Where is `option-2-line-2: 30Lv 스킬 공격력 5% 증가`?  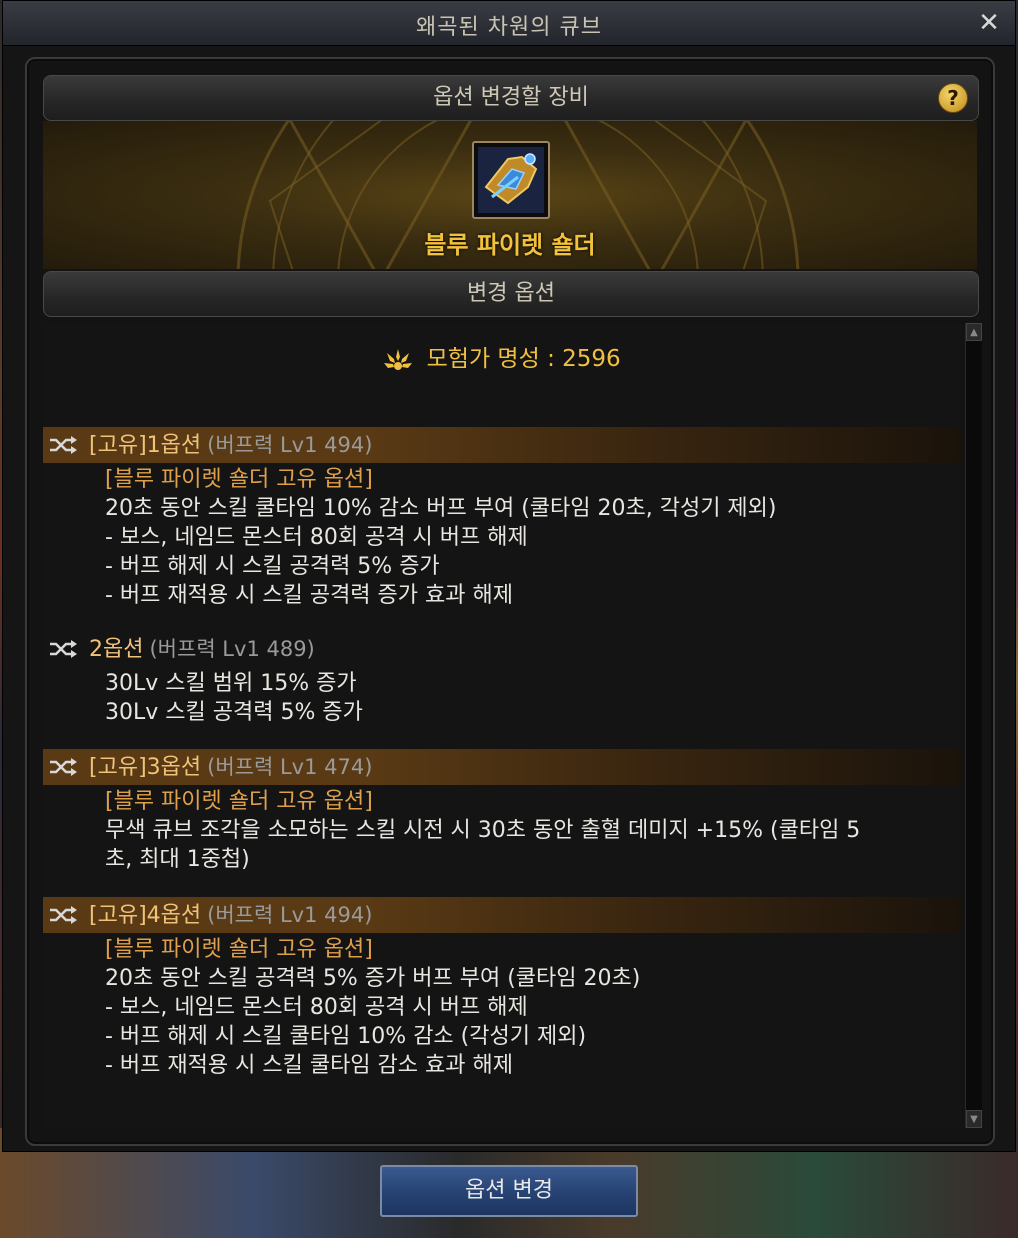
option-2-line-2: 30Lv 스킬 공격력 5% 증가 is located at coordinates (234, 712).